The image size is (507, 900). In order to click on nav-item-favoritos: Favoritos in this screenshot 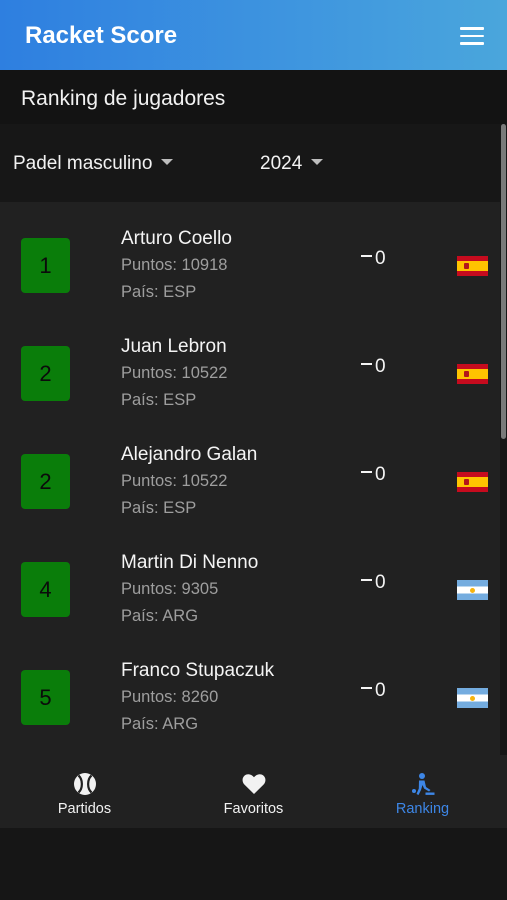, I will do `click(253, 791)`.